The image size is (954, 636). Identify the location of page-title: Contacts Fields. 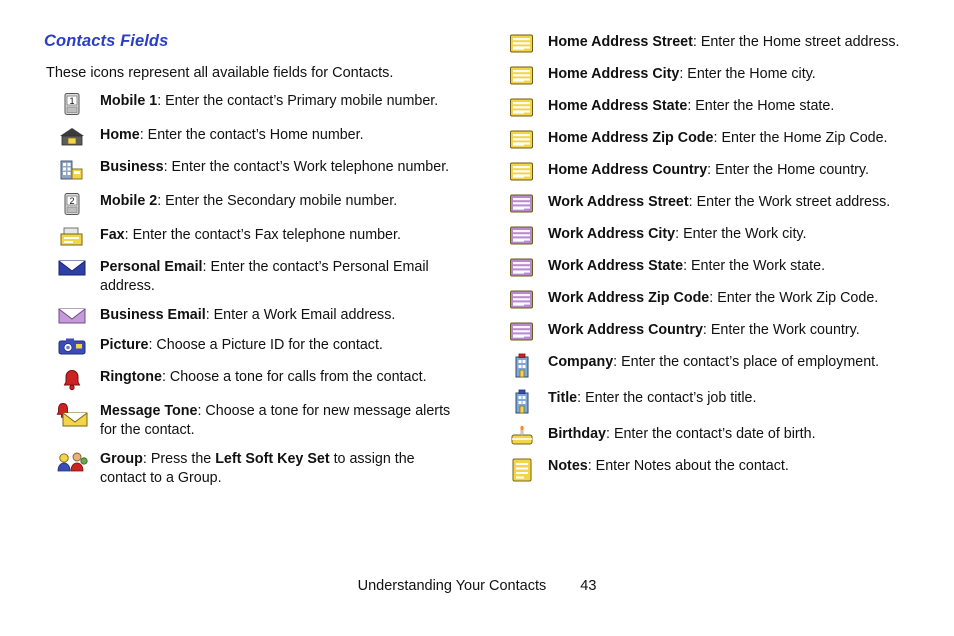
(106, 41).